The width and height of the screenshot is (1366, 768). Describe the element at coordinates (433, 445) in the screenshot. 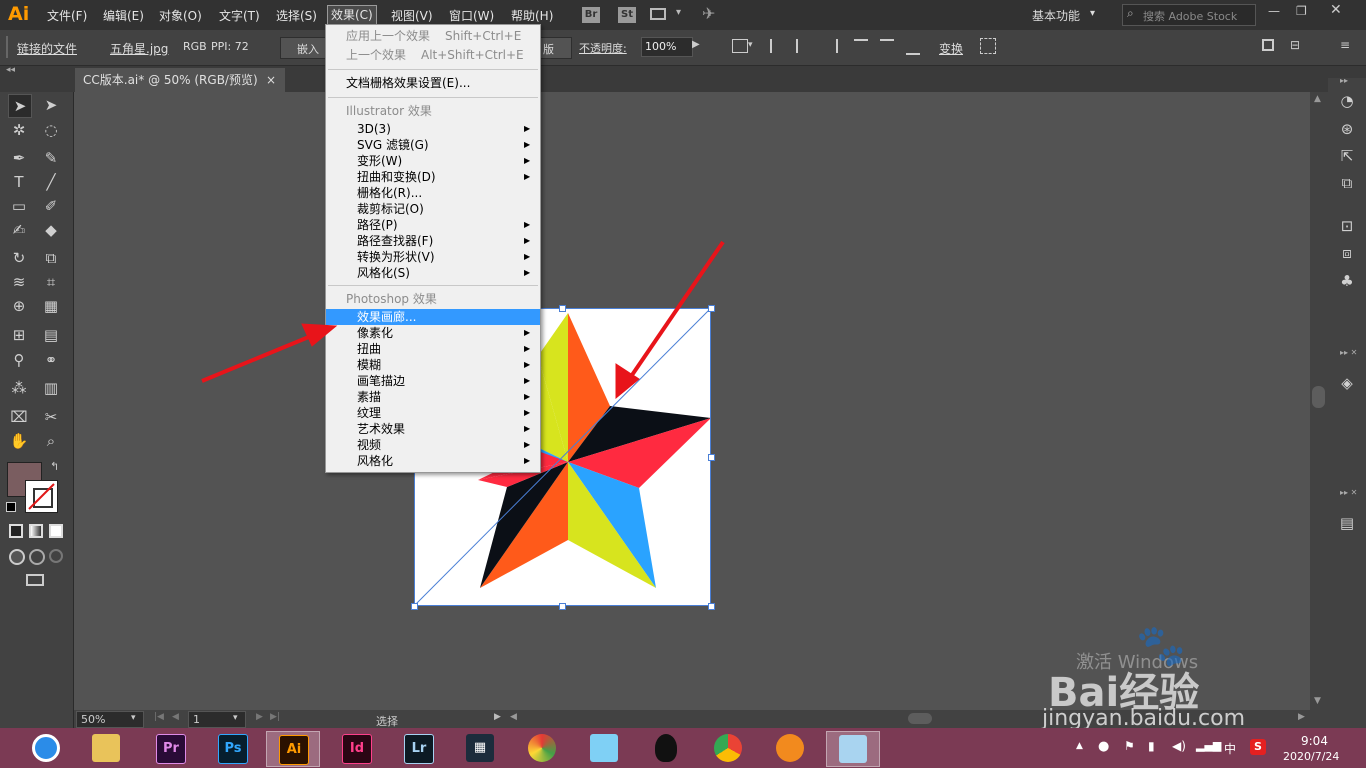

I see `menu-item-photoshop-effect: 视频 ▶` at that location.